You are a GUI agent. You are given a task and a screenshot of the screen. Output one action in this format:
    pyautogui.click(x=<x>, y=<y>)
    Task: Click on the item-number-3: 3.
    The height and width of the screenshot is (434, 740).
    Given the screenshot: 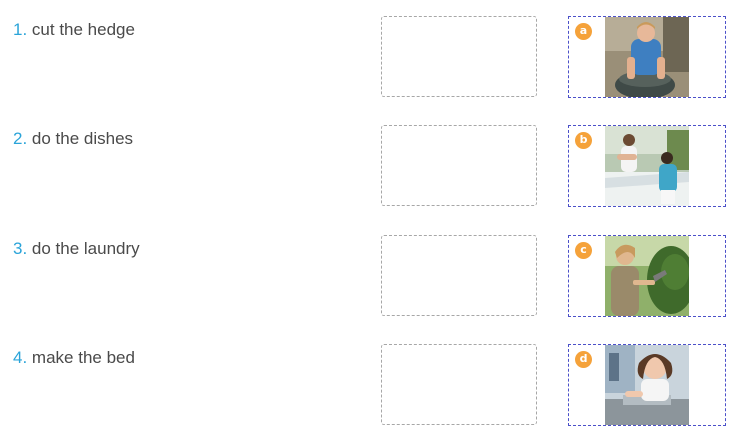 What is the action you would take?
    pyautogui.click(x=20, y=248)
    